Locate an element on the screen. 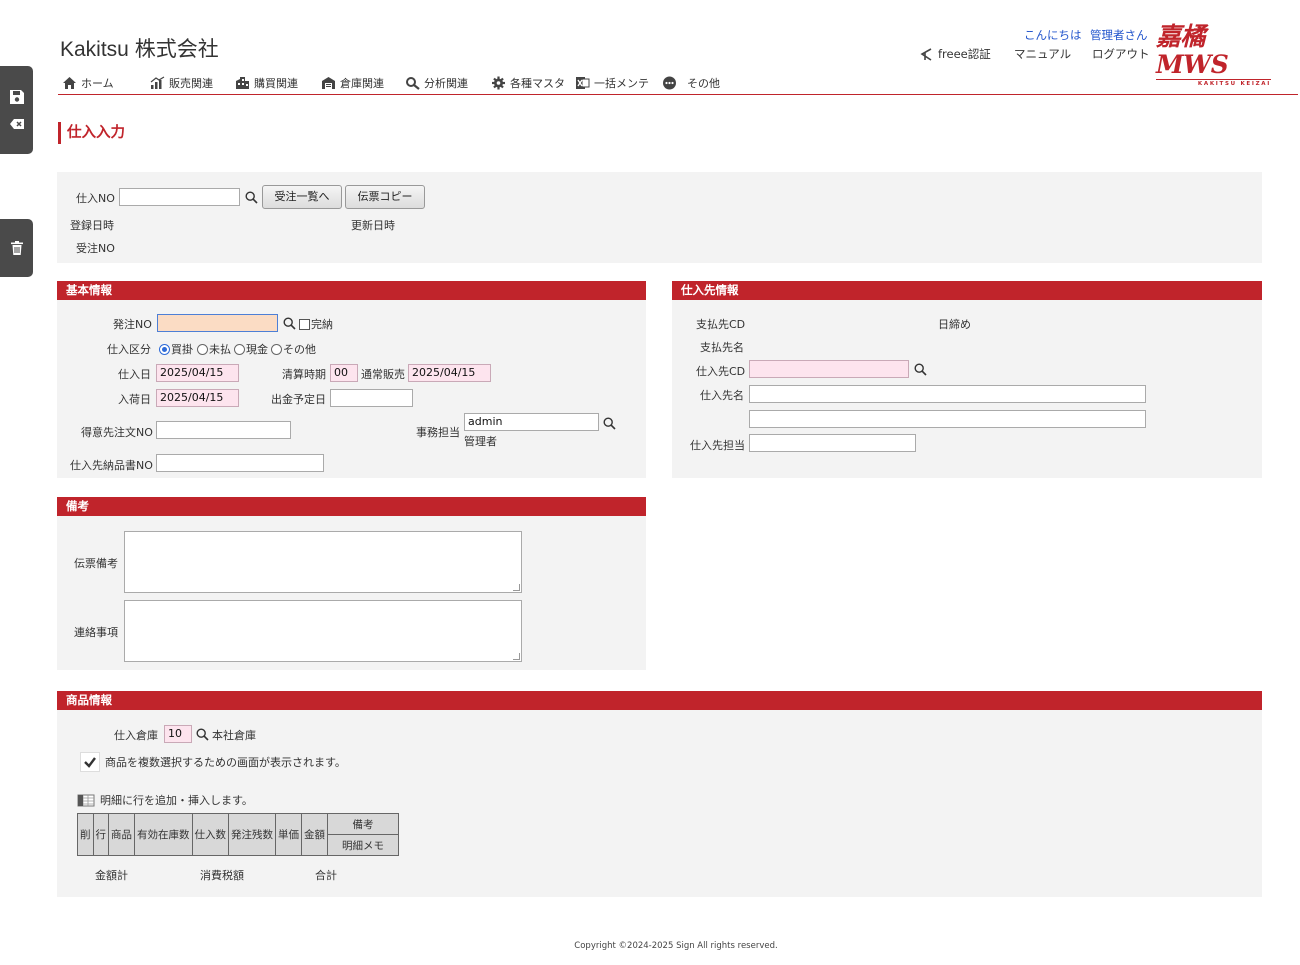 This screenshot has height=965, width=1300. shiire-name-input is located at coordinates (947, 394).